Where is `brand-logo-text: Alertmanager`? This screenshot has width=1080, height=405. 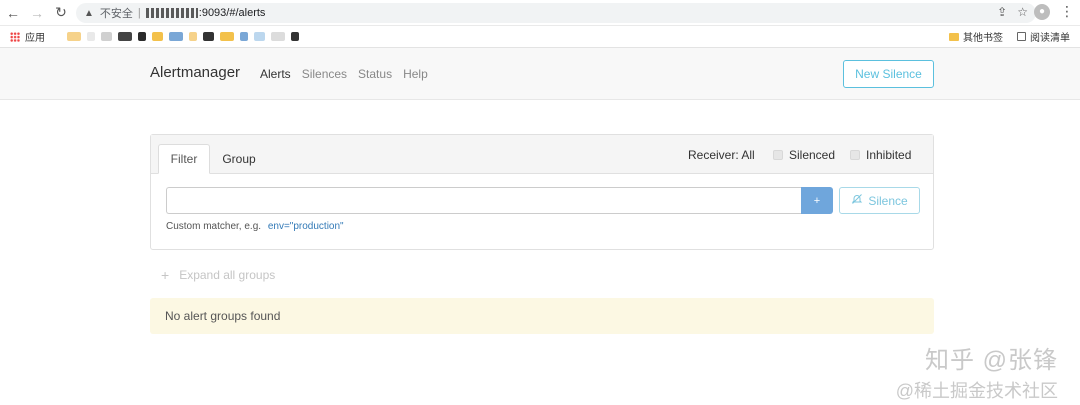 brand-logo-text: Alertmanager is located at coordinates (195, 72).